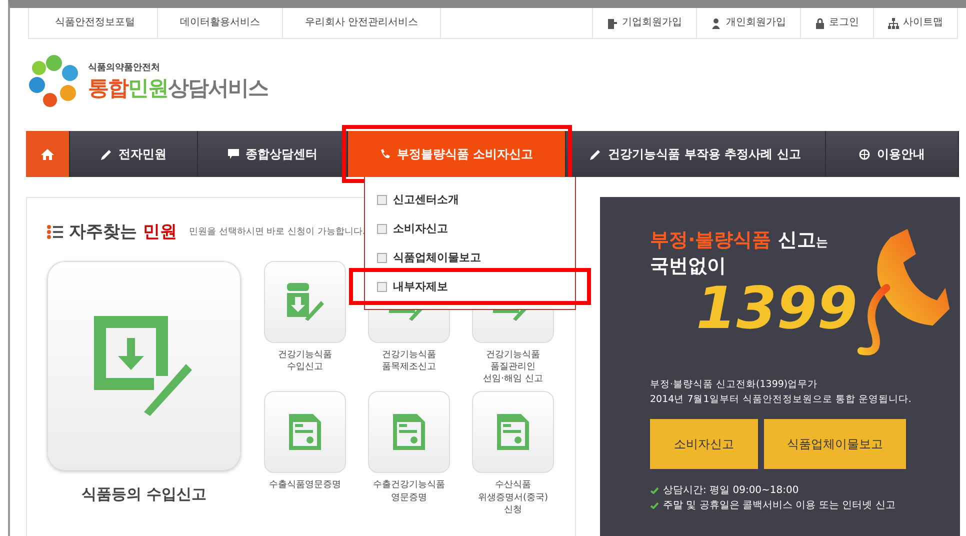  I want to click on phone-icon, so click(385, 154).